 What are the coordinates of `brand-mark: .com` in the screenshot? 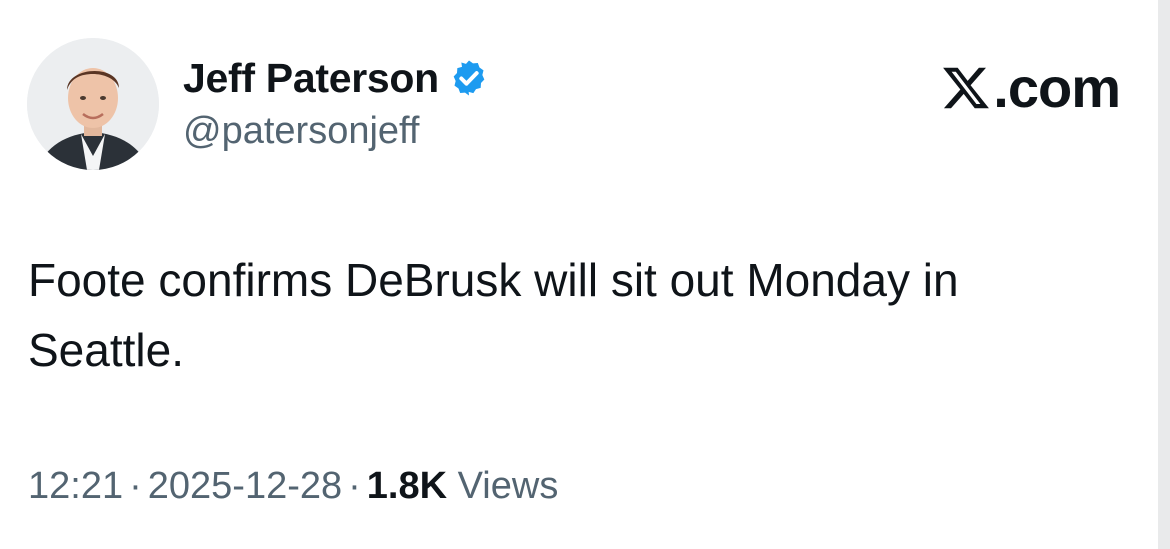 It's located at (1031, 87).